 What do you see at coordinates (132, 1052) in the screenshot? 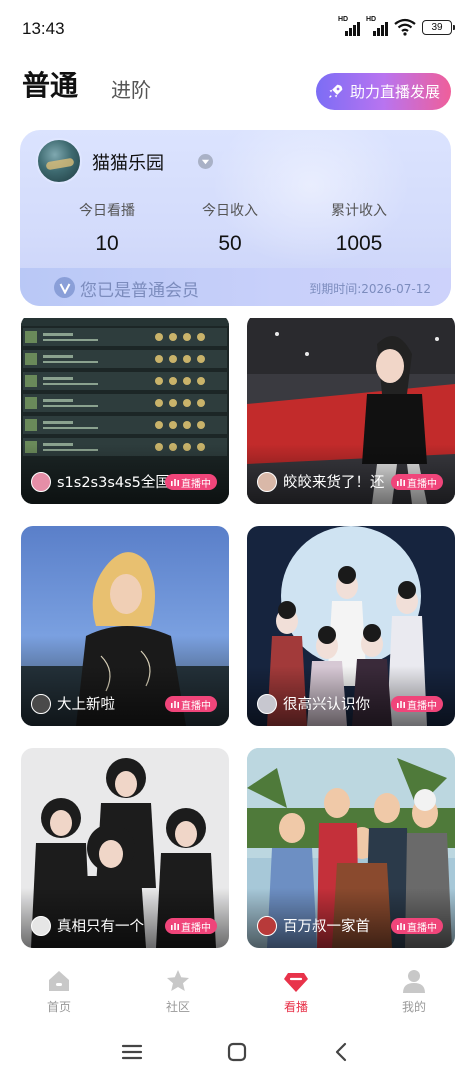
I see `menu-icon` at bounding box center [132, 1052].